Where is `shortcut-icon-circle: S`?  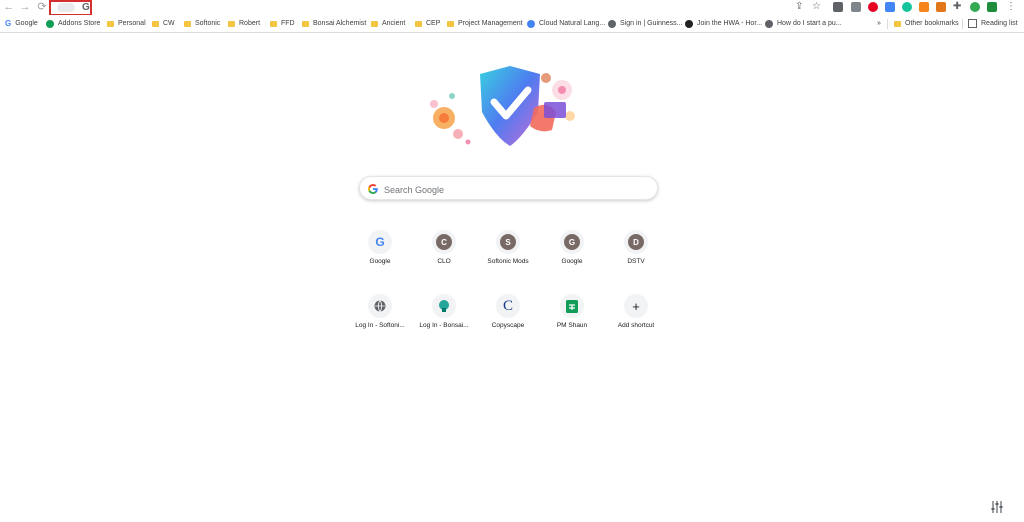
shortcut-icon-circle: S is located at coordinates (508, 242).